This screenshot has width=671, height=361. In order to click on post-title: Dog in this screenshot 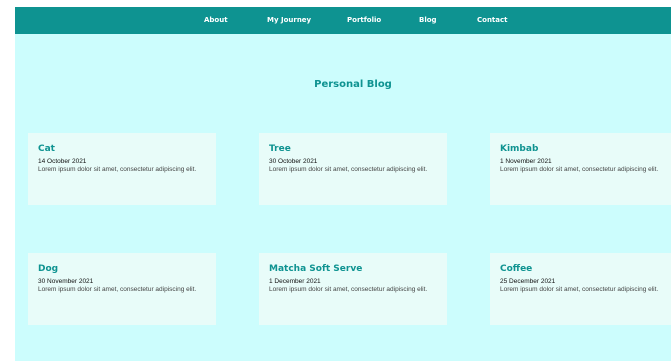, I will do `click(48, 269)`.